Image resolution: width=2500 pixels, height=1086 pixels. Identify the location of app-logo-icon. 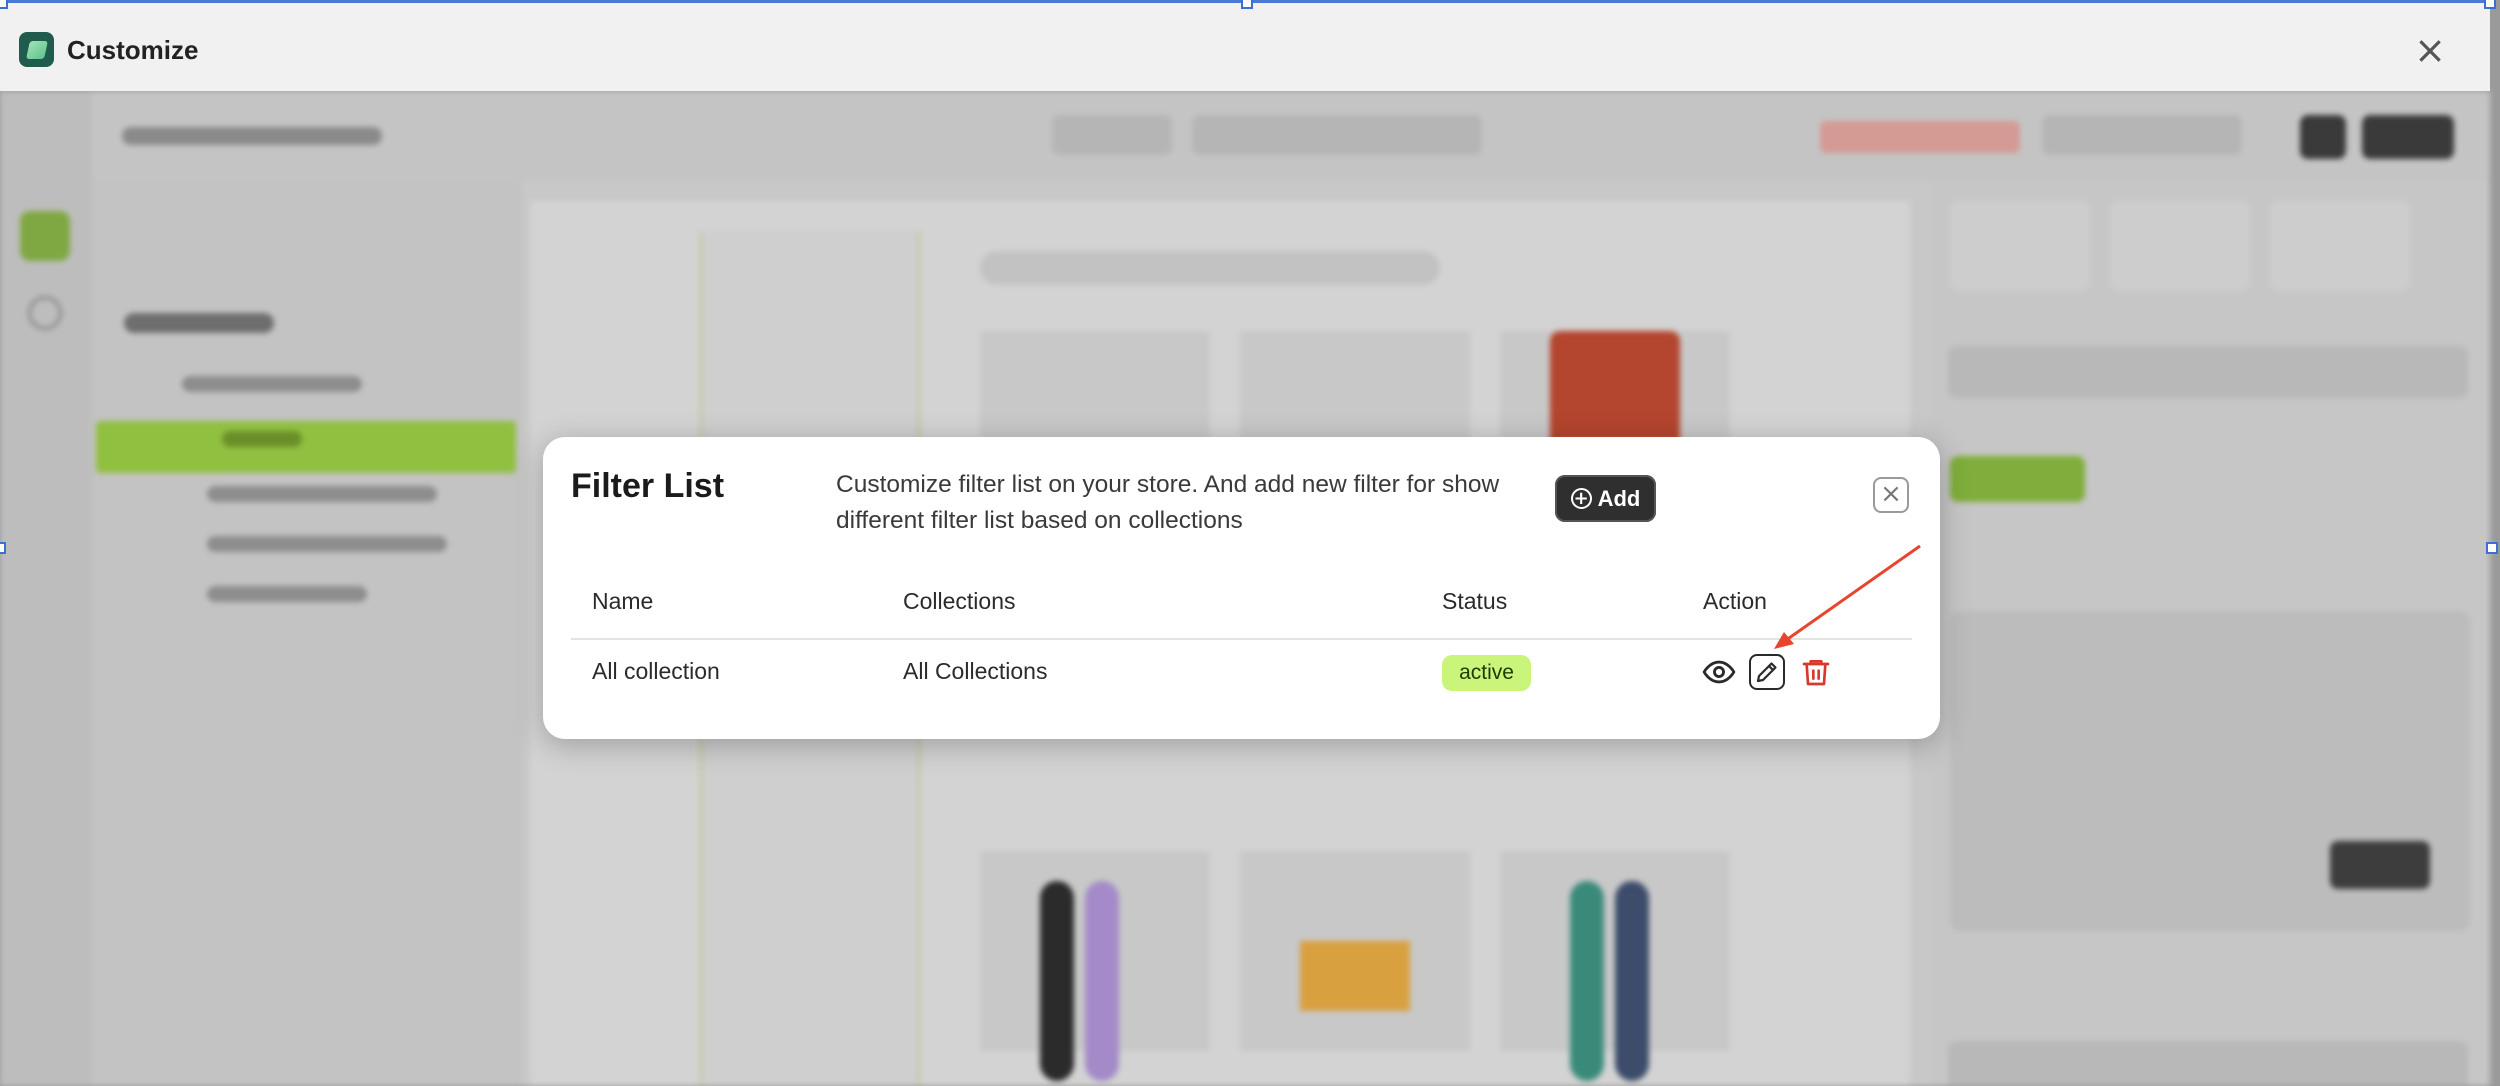
(36, 49).